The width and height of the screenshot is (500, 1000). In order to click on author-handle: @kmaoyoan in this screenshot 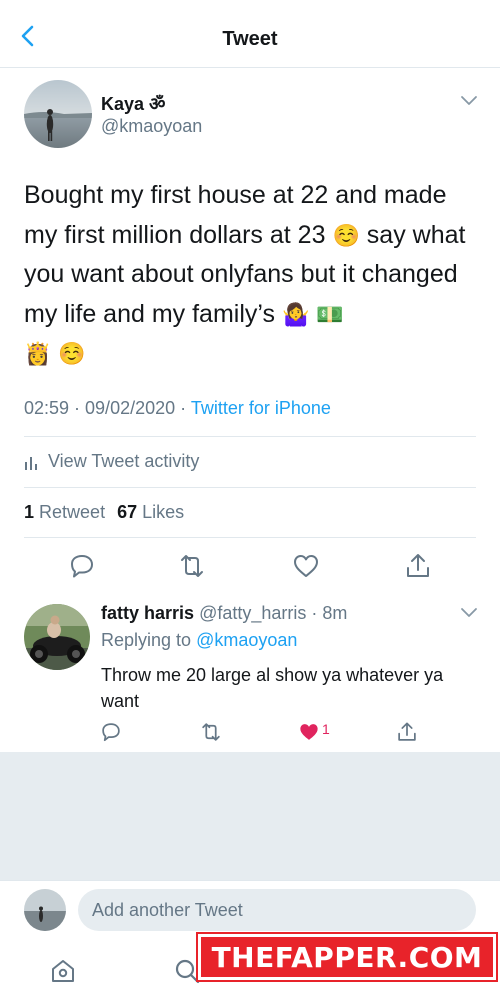, I will do `click(151, 126)`.